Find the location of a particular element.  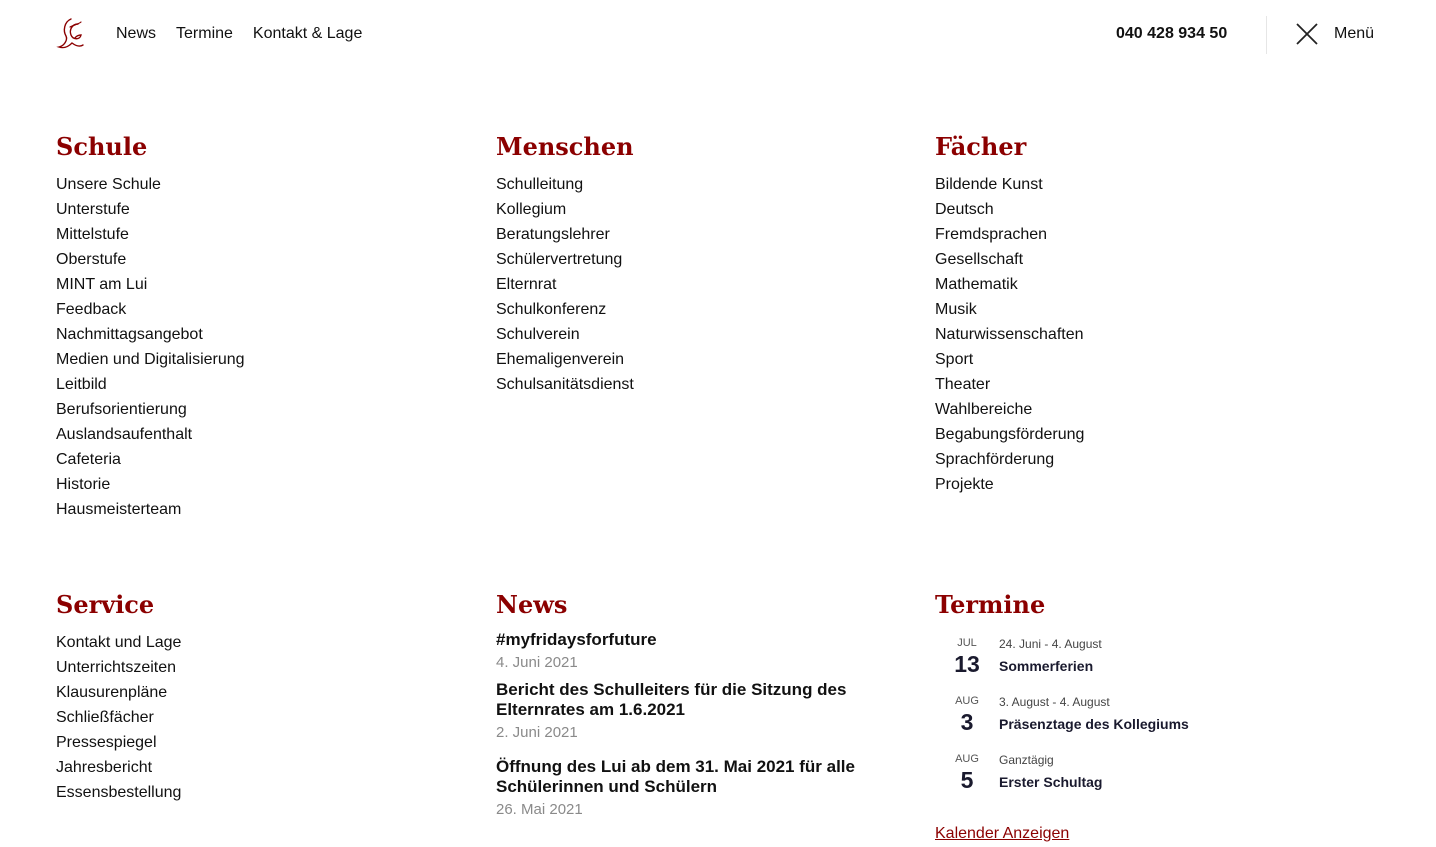

link-jahresbericht: Jahresbericht is located at coordinates (104, 767).